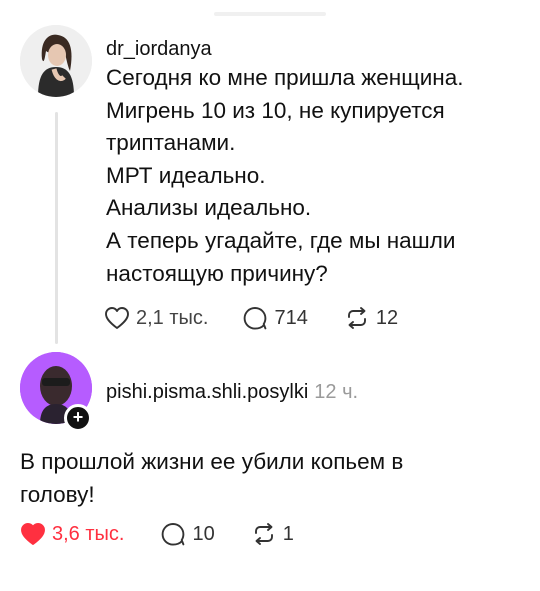 The height and width of the screenshot is (591, 540). What do you see at coordinates (157, 534) in the screenshot?
I see `post-actions: 3,6 тыс. 10 1` at bounding box center [157, 534].